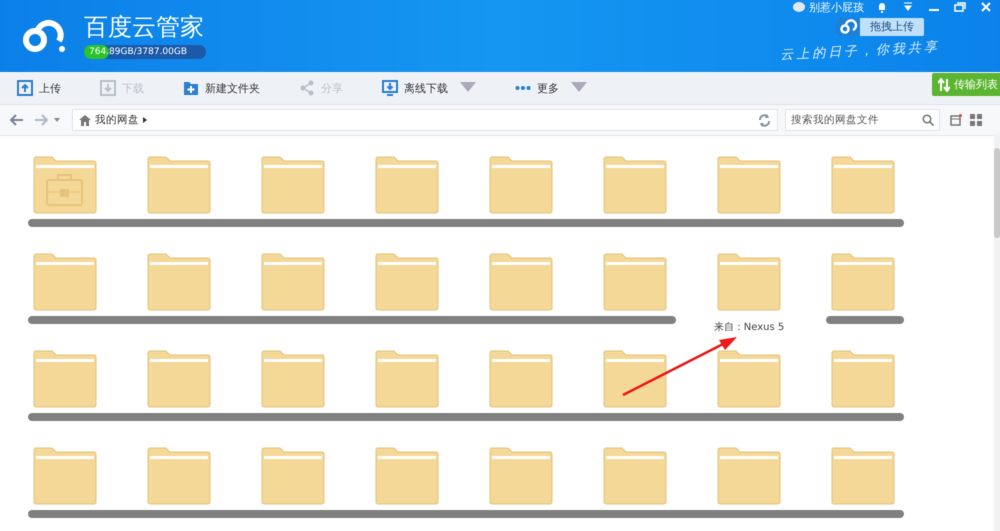 This screenshot has height=531, width=1000. Describe the element at coordinates (17, 120) in the screenshot. I see `back-icon` at that location.